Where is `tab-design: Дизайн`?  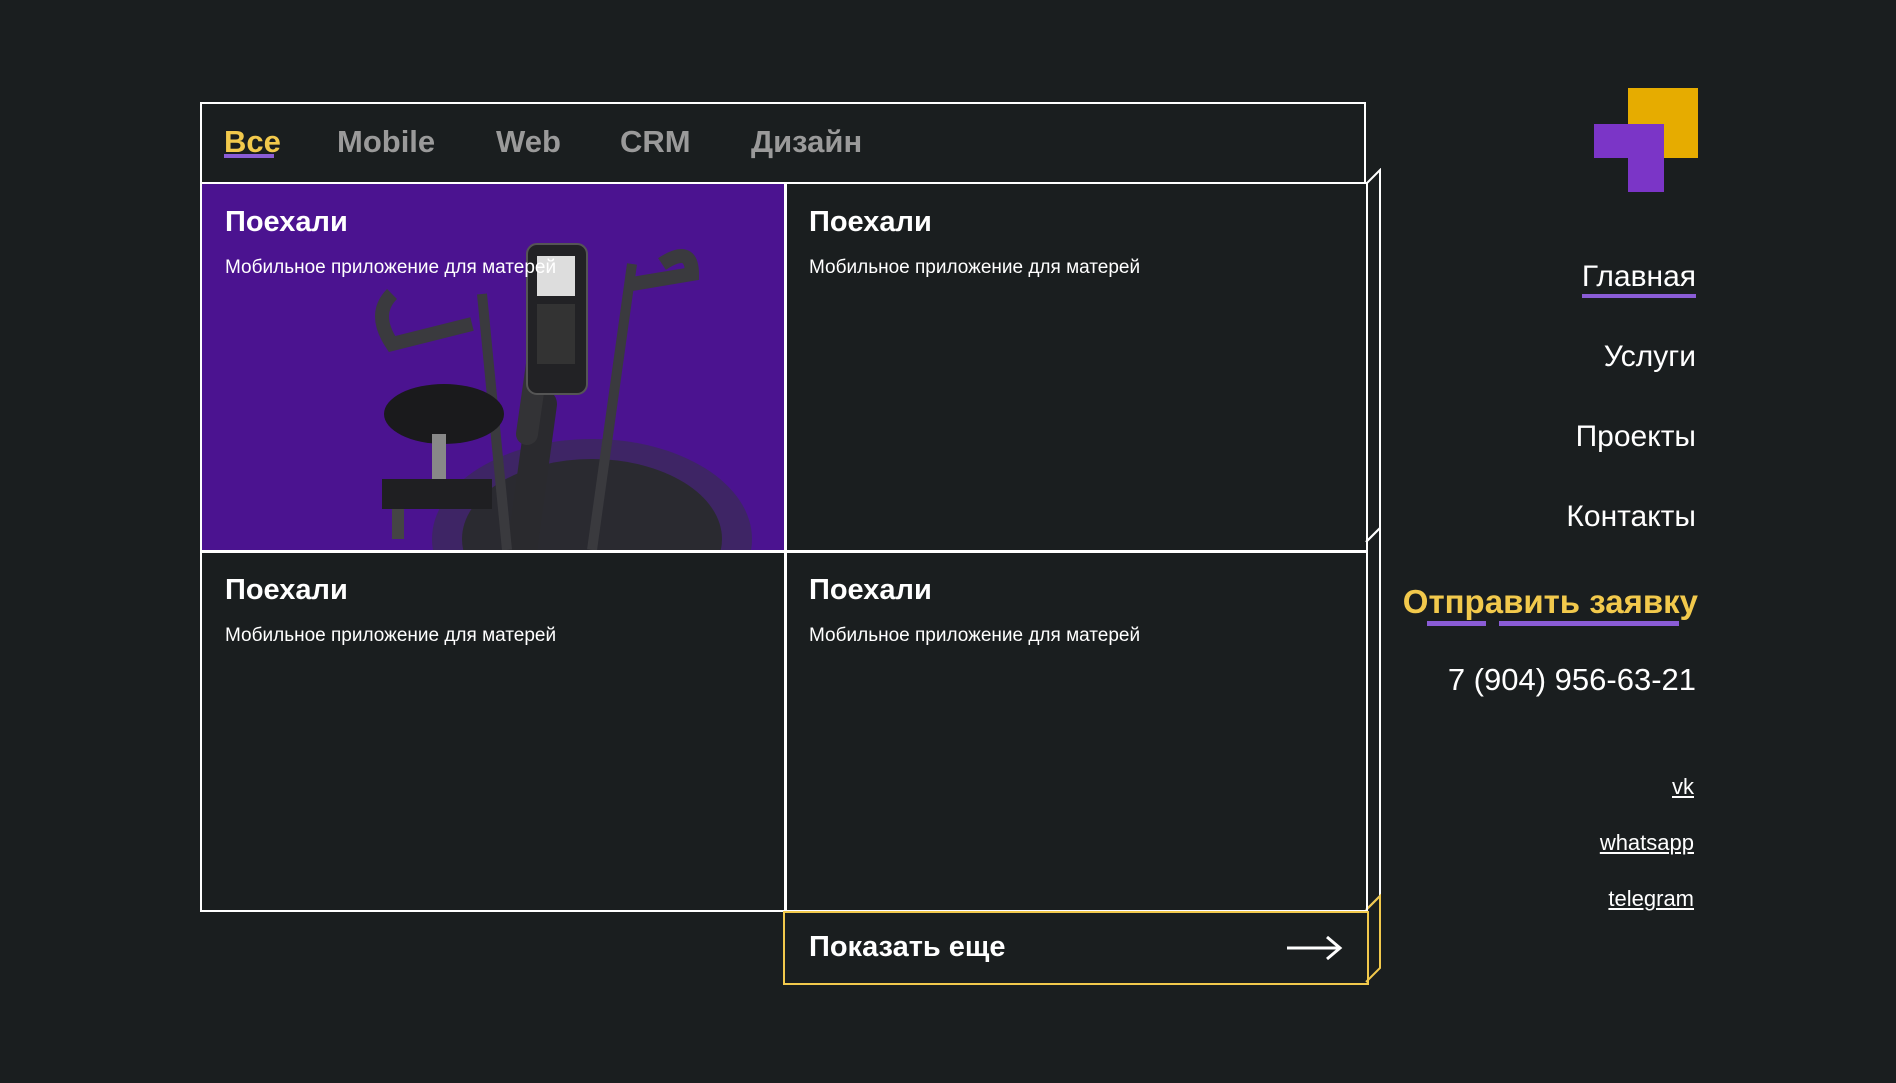 tab-design: Дизайн is located at coordinates (806, 142).